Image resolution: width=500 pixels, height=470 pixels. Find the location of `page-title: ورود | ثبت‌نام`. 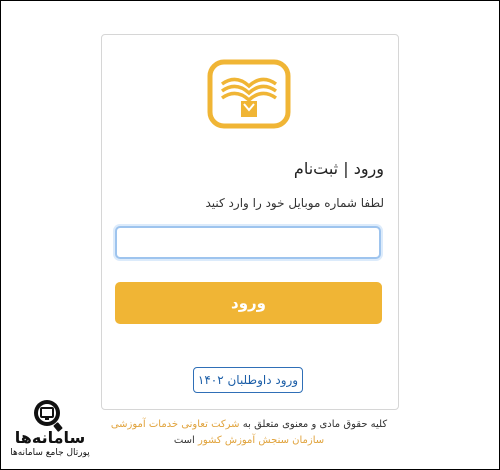

page-title: ورود | ثبت‌نام is located at coordinates (338, 168).